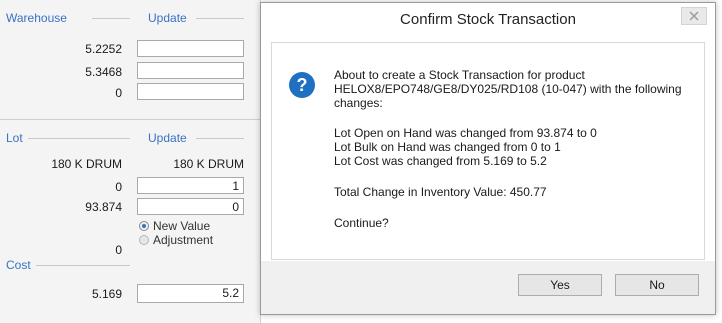  What do you see at coordinates (18, 265) in the screenshot?
I see `cost-section-label: Cost` at bounding box center [18, 265].